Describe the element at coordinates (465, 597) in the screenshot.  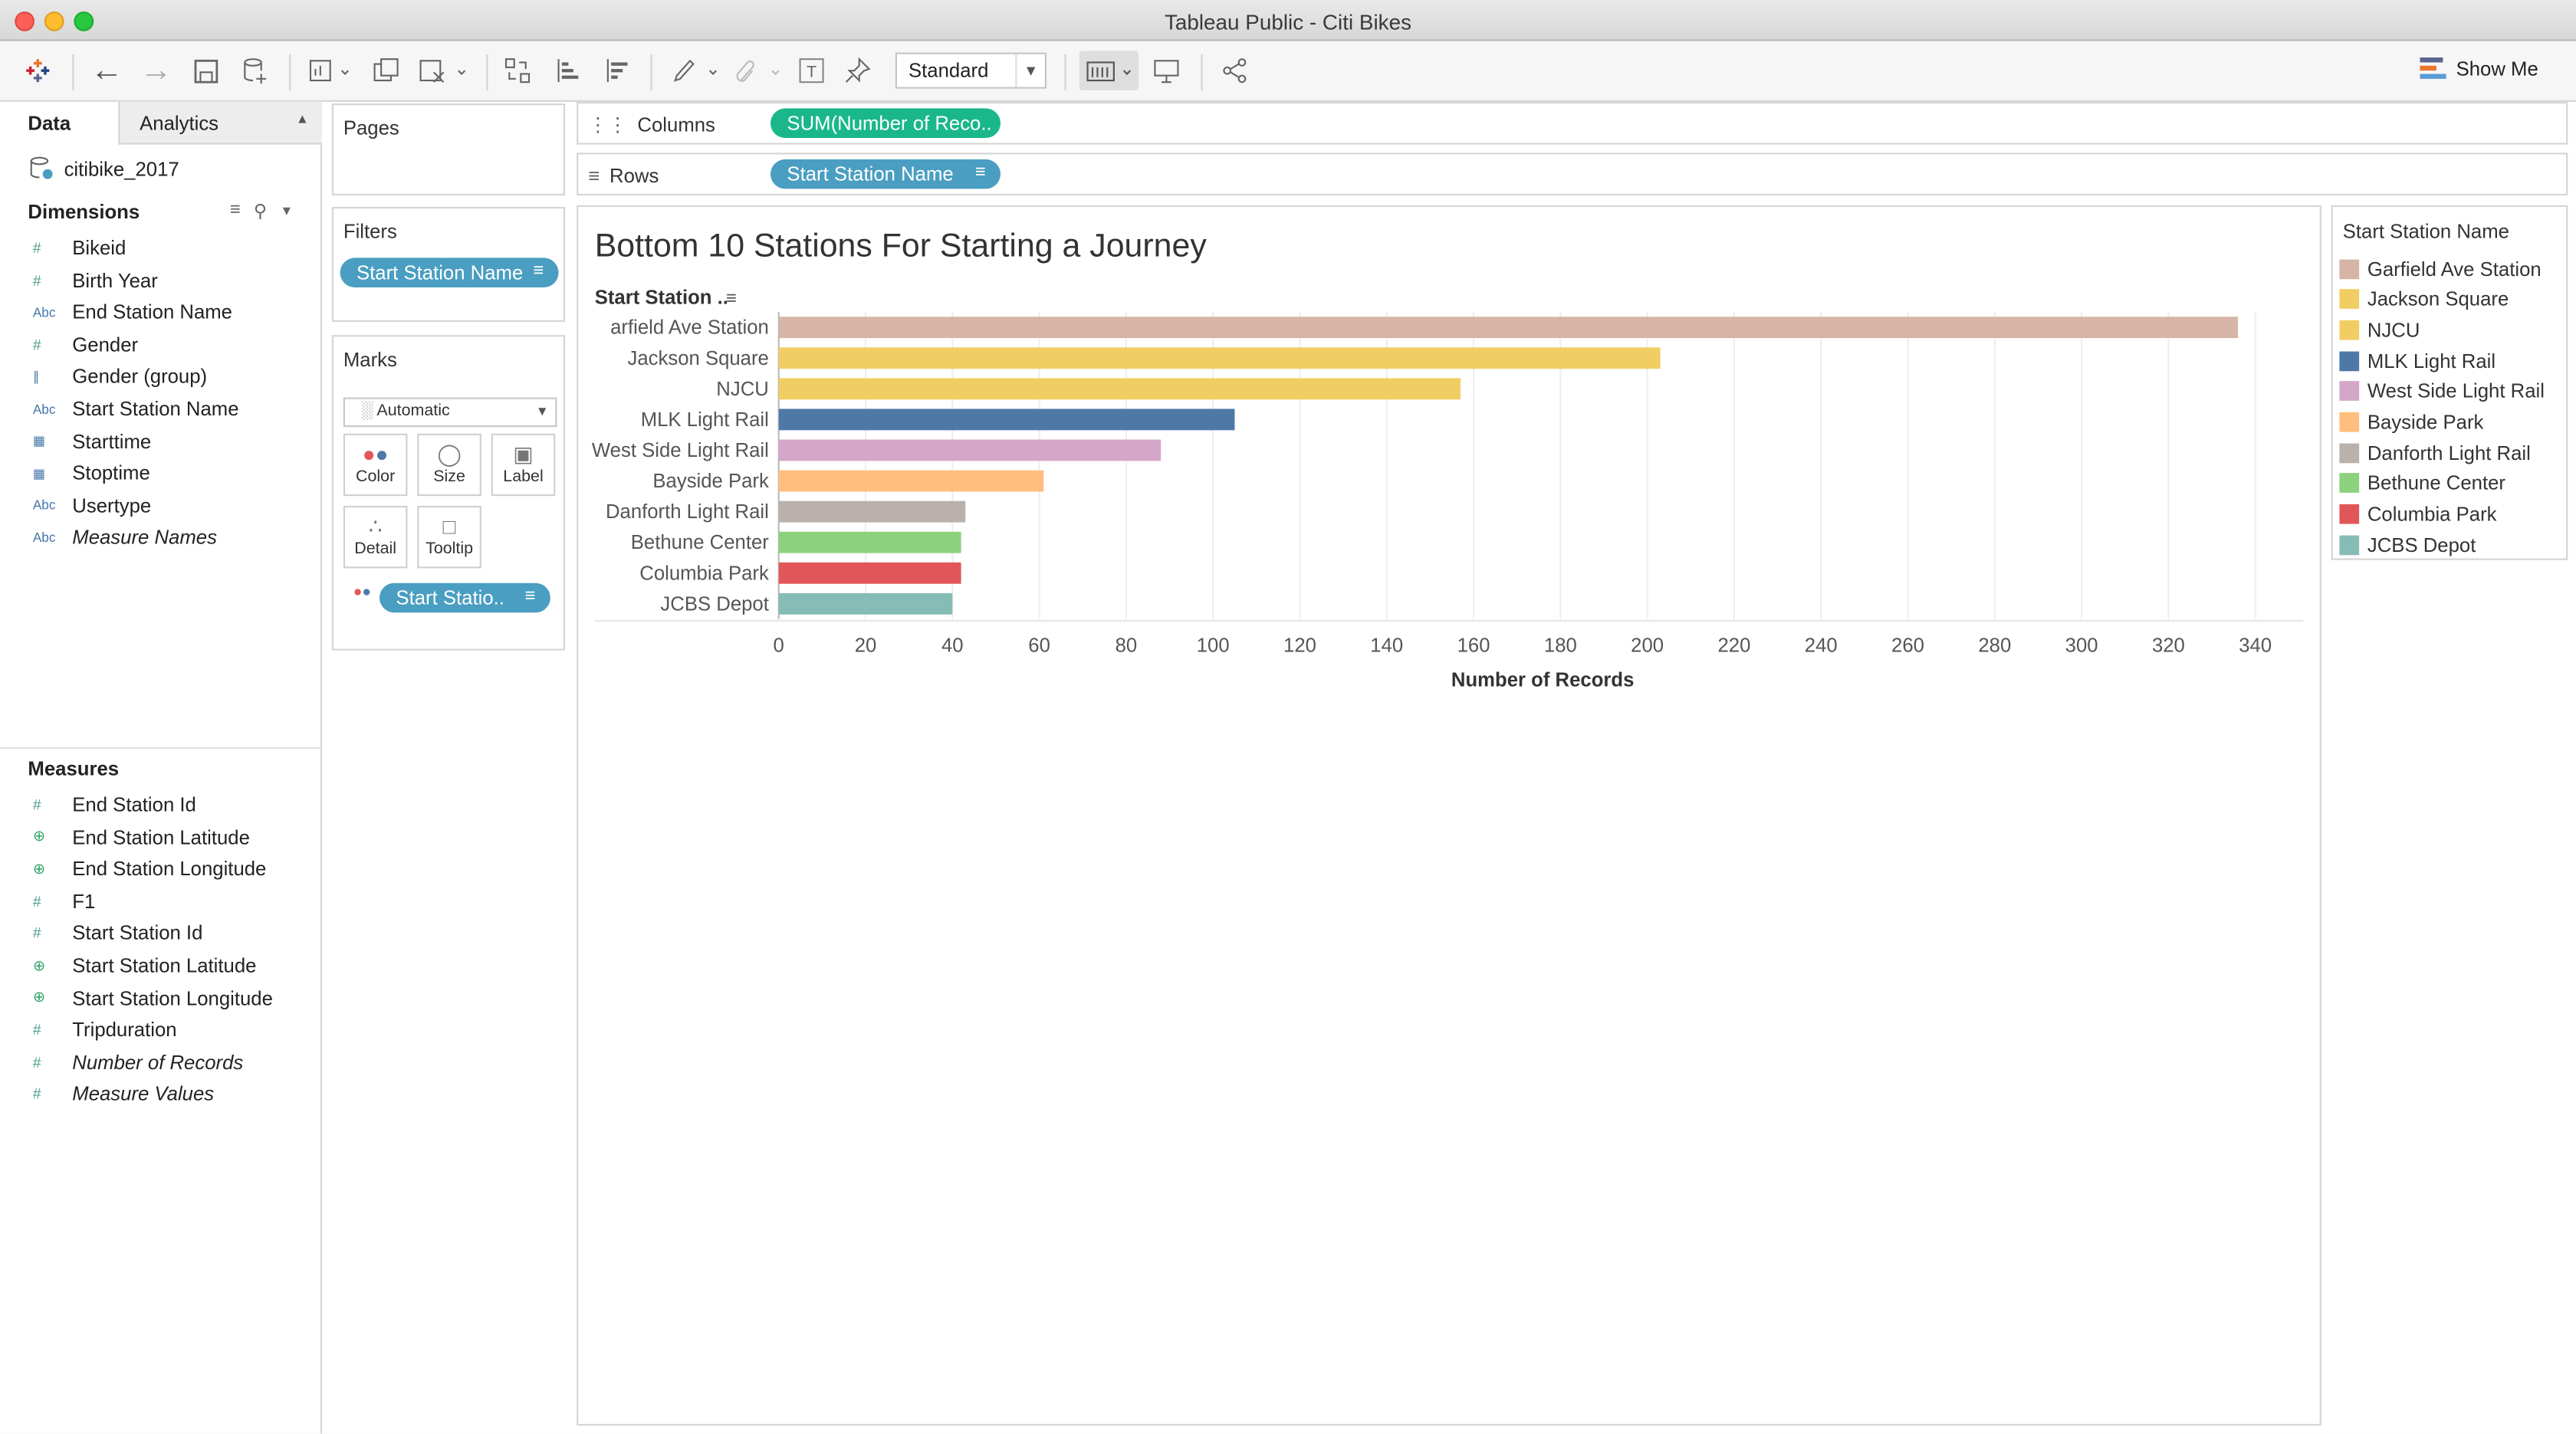
I see `marks-color-pill: Start Statio.. ≡` at that location.